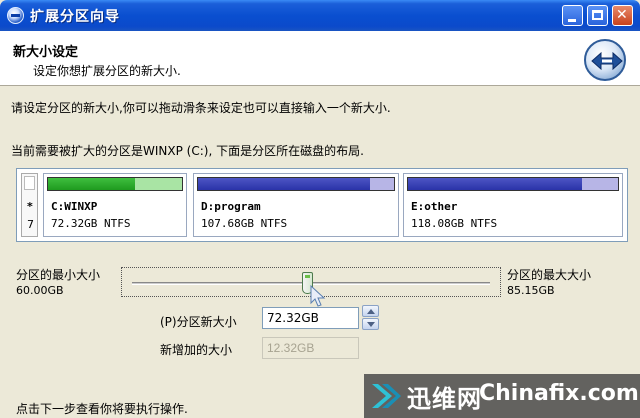 The height and width of the screenshot is (418, 640). Describe the element at coordinates (107, 71) in the screenshot. I see `page-subtitle: 设定你想扩展分区的新大小.` at that location.